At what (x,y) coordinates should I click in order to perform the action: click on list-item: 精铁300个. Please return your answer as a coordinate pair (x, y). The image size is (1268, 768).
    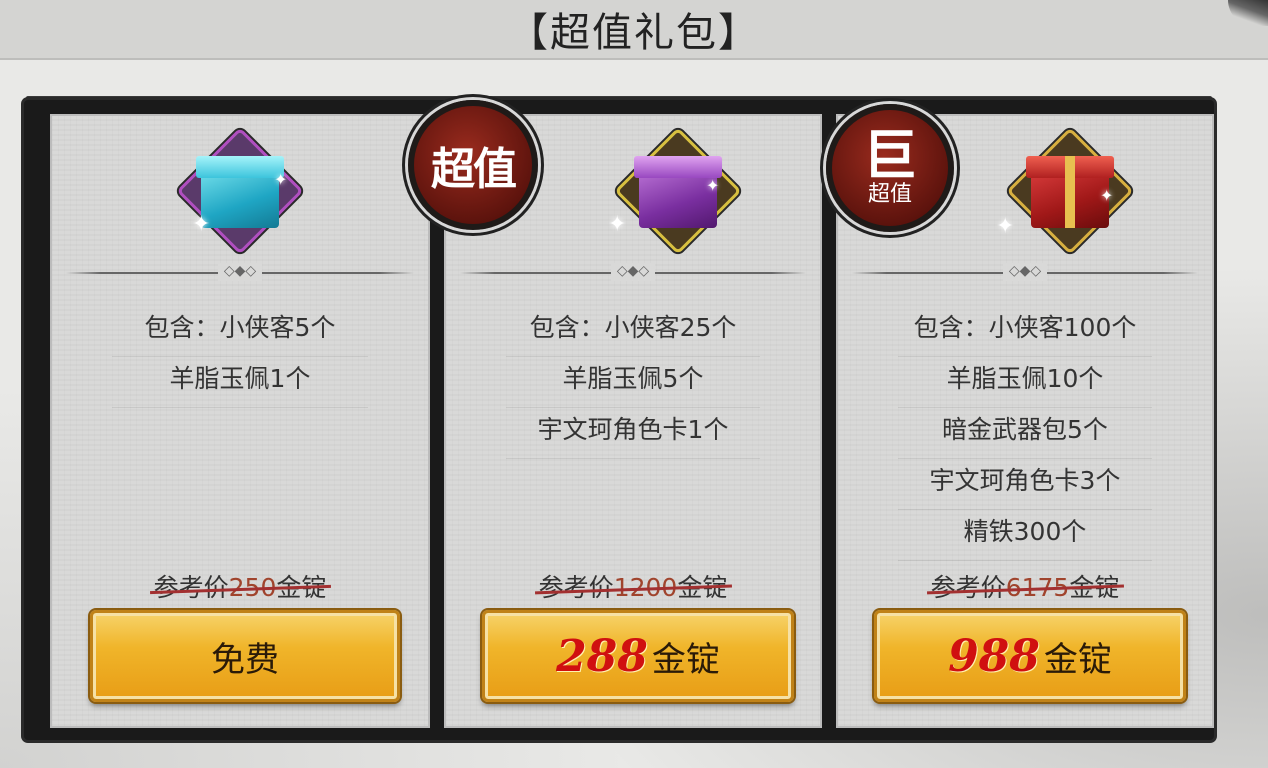
    Looking at the image, I should click on (1025, 535).